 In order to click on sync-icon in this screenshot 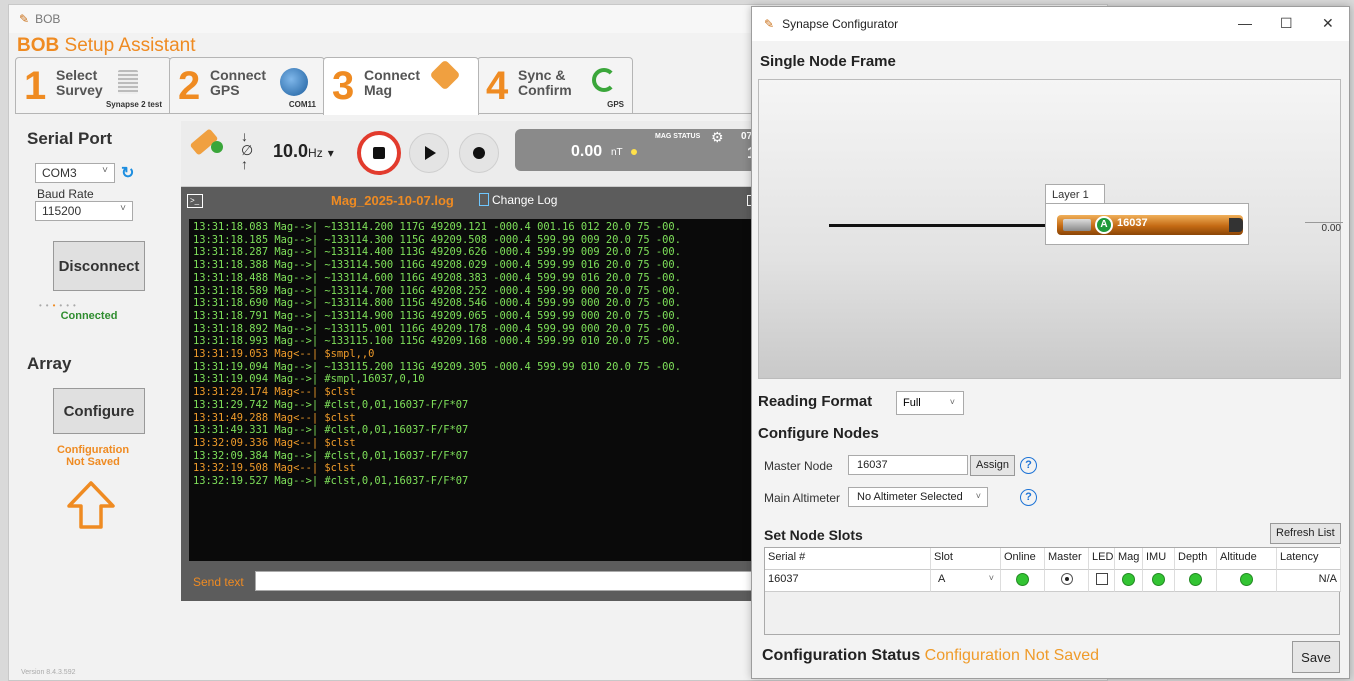, I will do `click(604, 80)`.